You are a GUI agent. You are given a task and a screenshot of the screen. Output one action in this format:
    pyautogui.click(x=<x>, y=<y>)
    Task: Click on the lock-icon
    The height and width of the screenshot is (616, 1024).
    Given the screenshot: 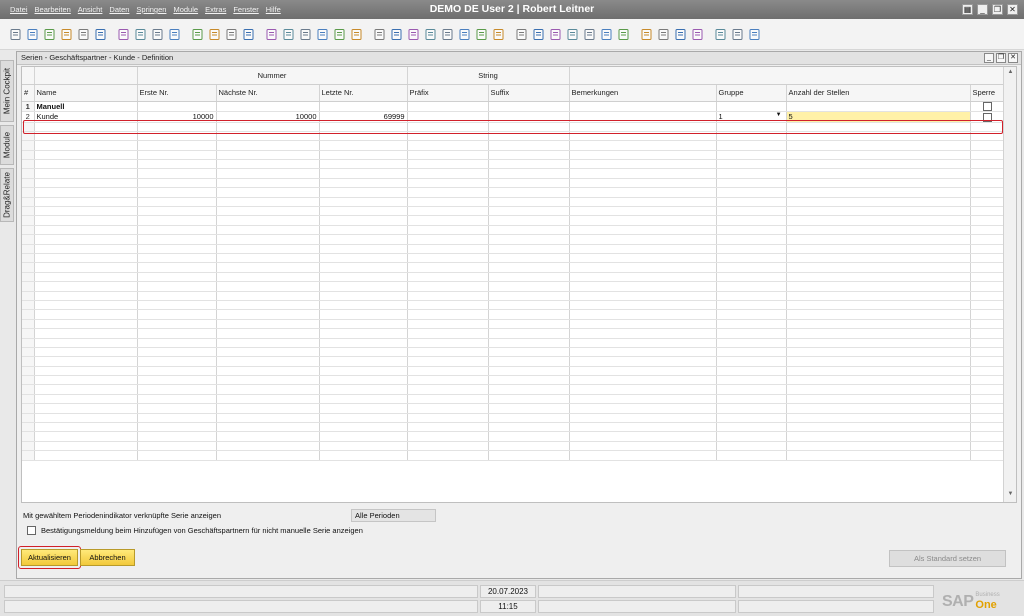 What is the action you would take?
    pyautogui.click(x=174, y=34)
    